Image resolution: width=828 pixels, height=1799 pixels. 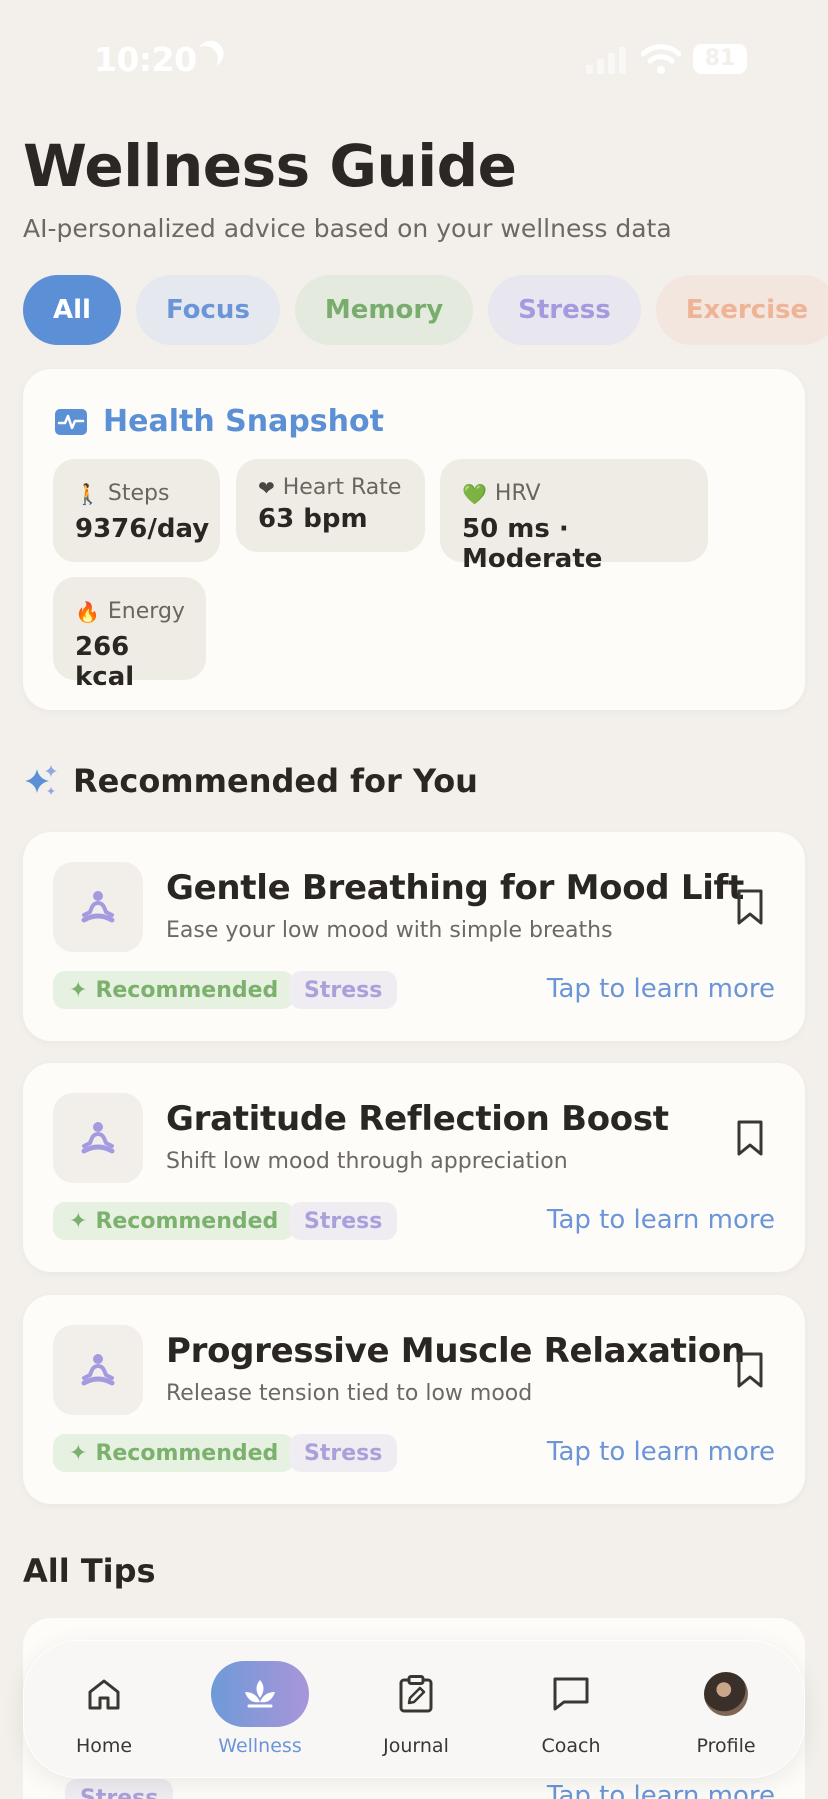 What do you see at coordinates (532, 544) in the screenshot?
I see `metric-value: 50 ms · Moderate` at bounding box center [532, 544].